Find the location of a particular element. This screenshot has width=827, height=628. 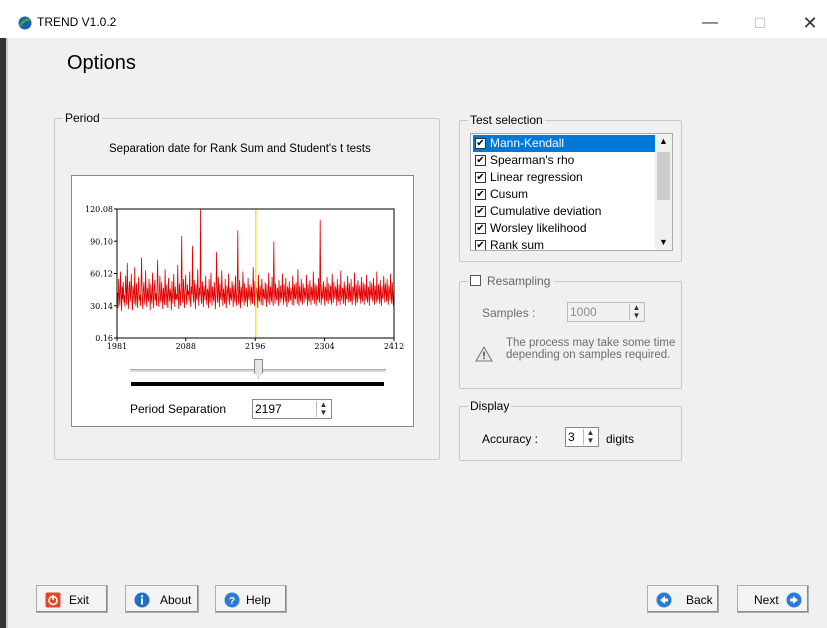

exit-icon is located at coordinates (53, 600).